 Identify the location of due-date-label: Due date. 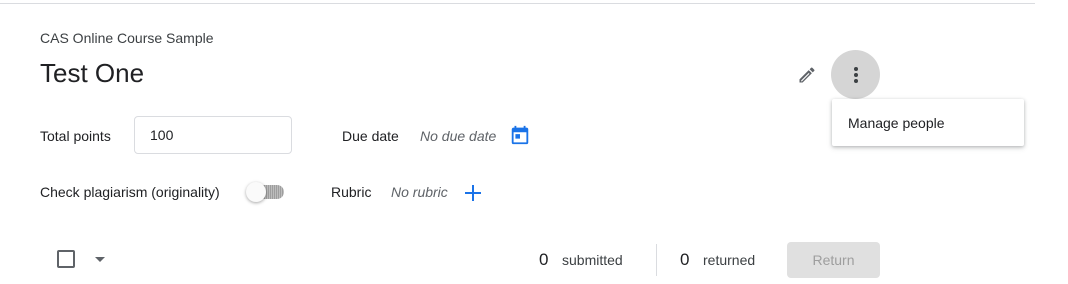
(370, 136).